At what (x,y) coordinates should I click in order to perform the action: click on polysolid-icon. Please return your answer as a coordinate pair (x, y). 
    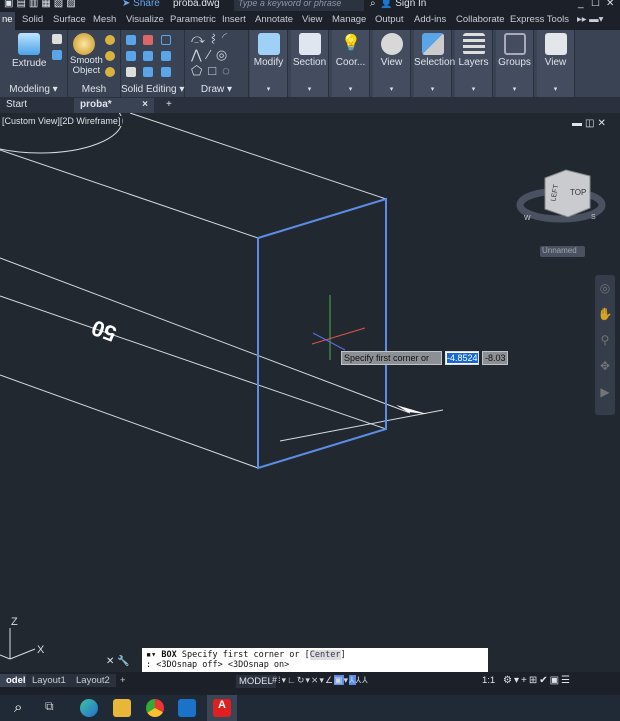
    Looking at the image, I should click on (57, 55).